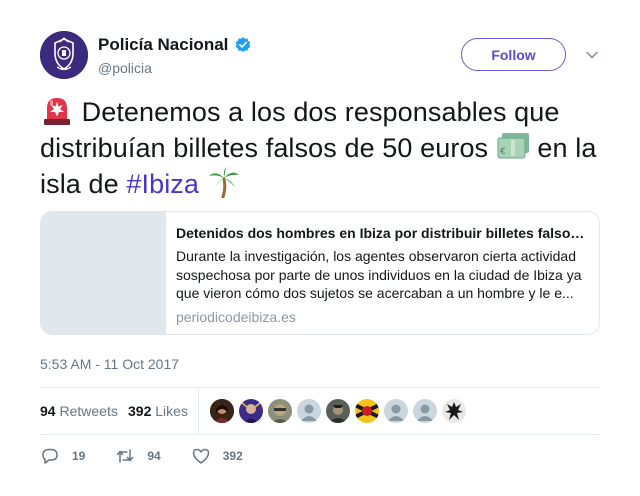 The image size is (640, 496). I want to click on retweets-count: 94, so click(48, 411).